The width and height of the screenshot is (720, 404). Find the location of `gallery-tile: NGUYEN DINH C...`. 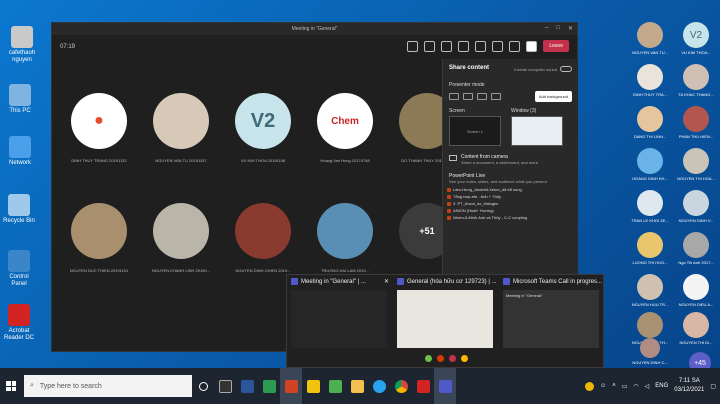

gallery-tile: NGUYEN DINH C... is located at coordinates (650, 351).